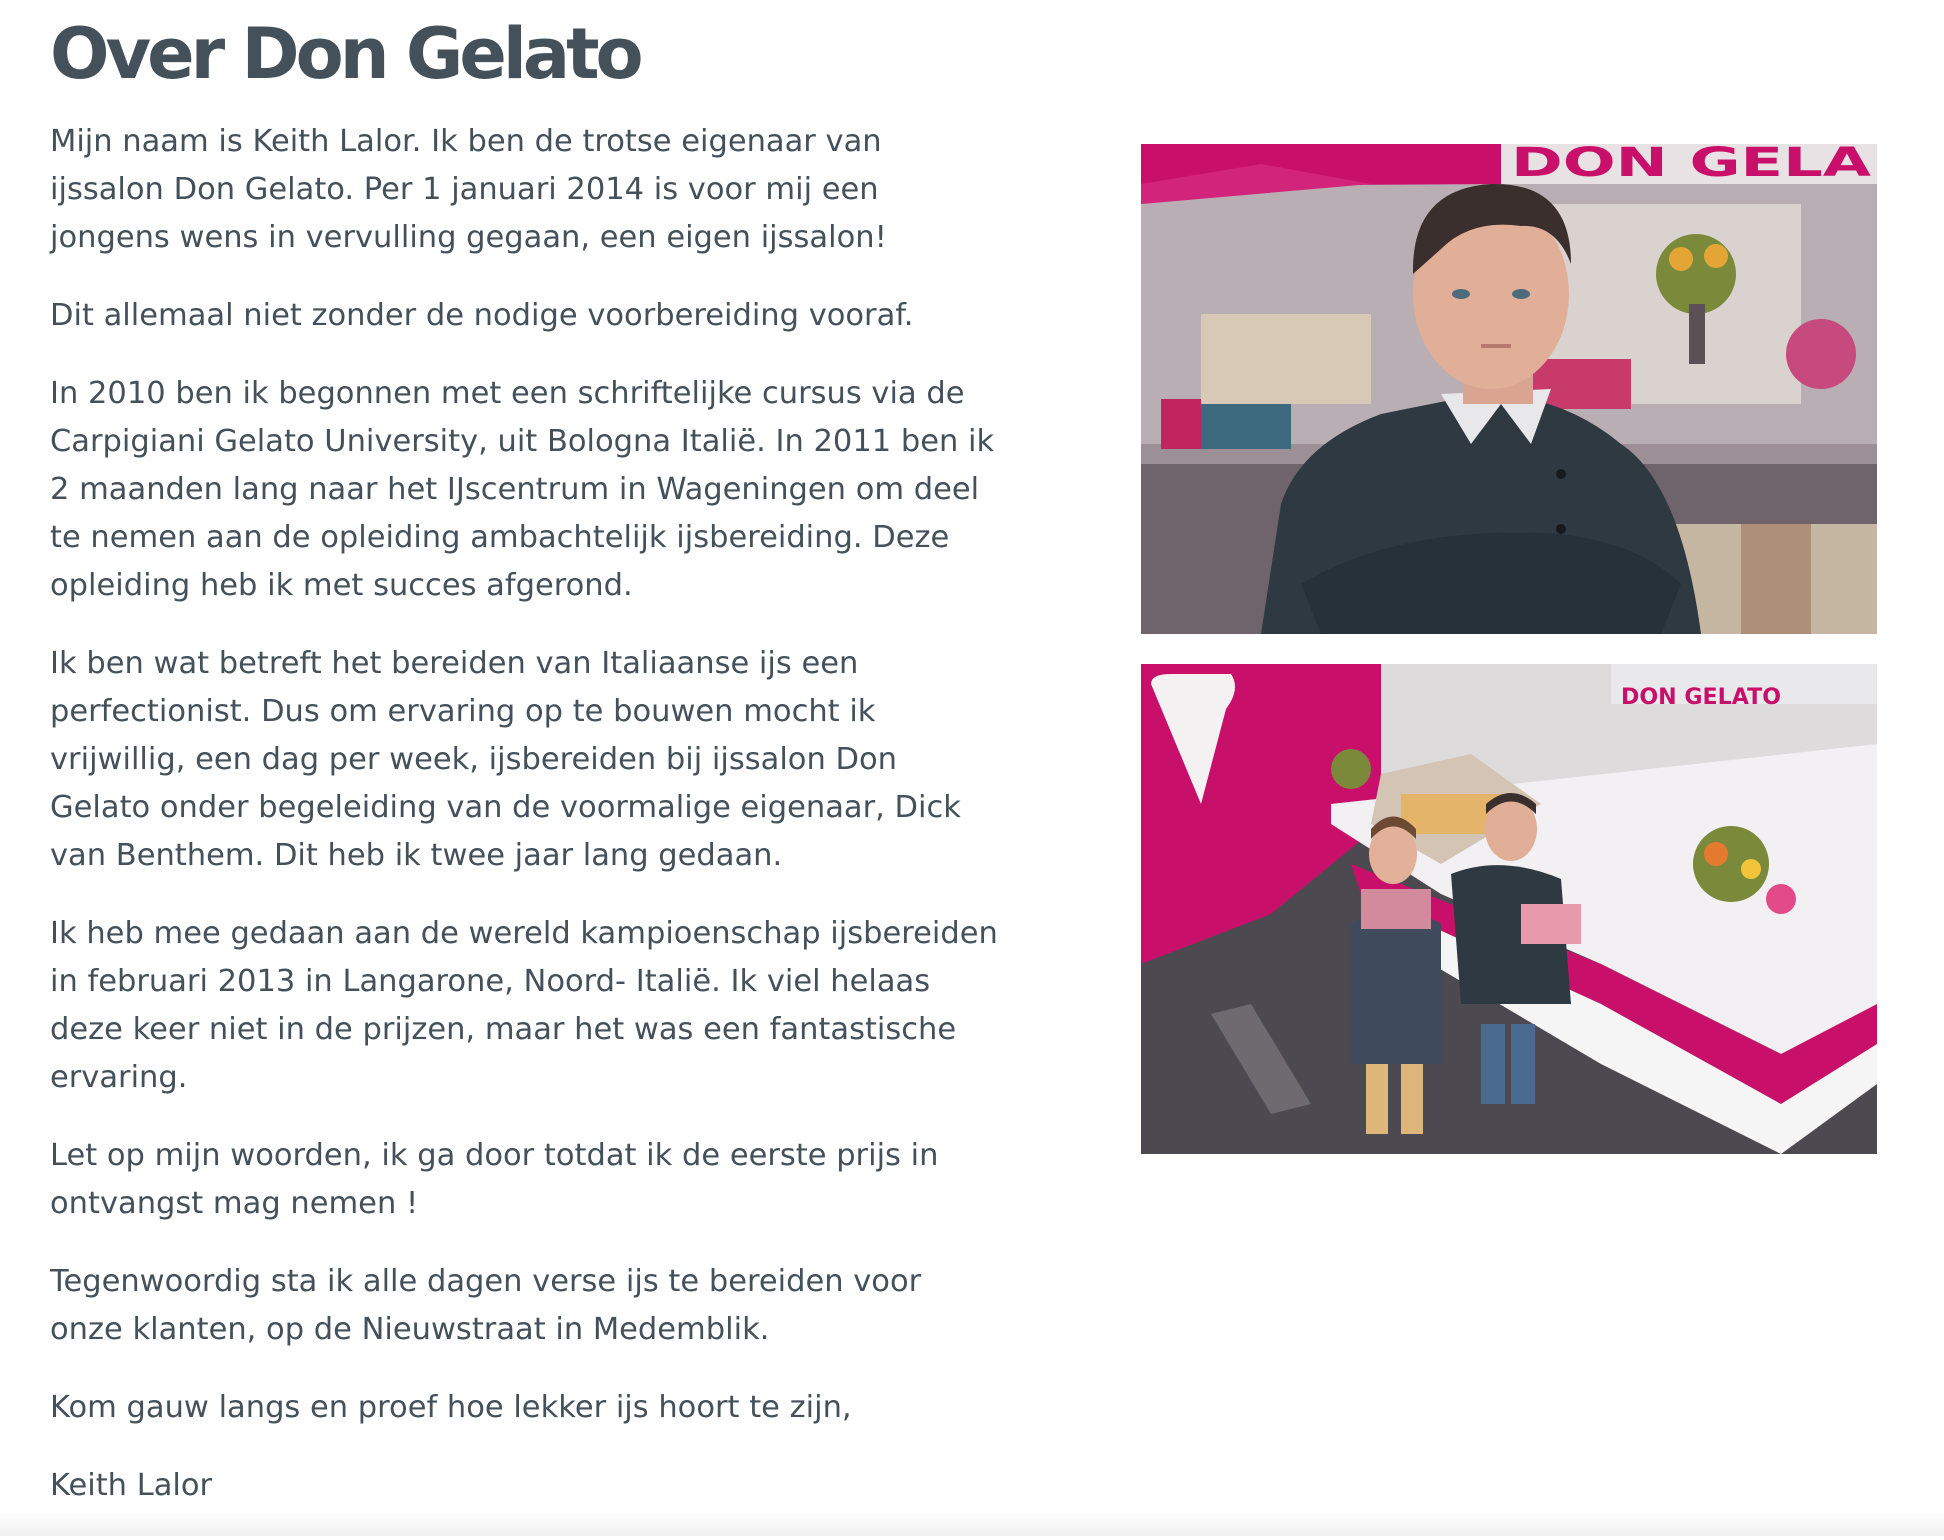 This screenshot has height=1540, width=1944. What do you see at coordinates (347, 54) in the screenshot?
I see `page-title: Over Don Gelato` at bounding box center [347, 54].